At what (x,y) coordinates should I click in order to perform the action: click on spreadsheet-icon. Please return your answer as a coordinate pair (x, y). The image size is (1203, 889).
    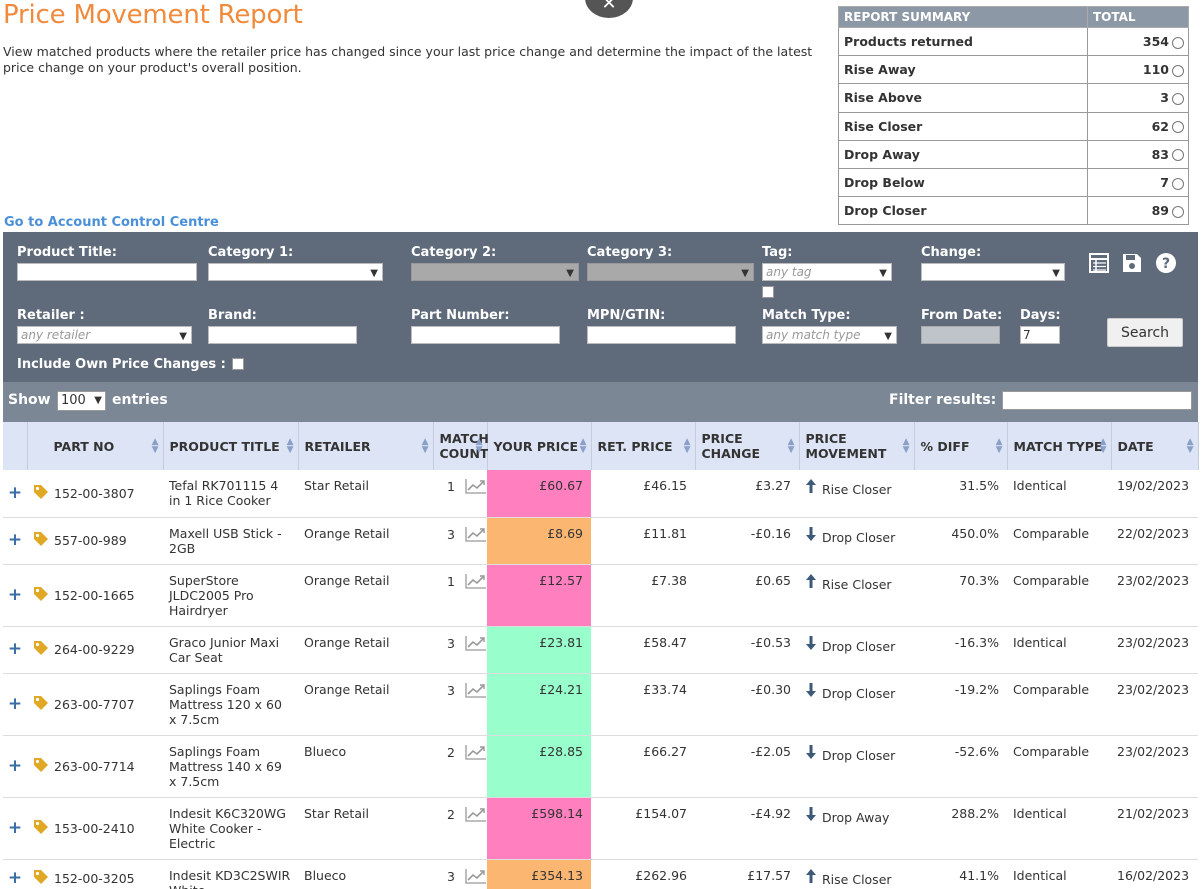
    Looking at the image, I should click on (1099, 263).